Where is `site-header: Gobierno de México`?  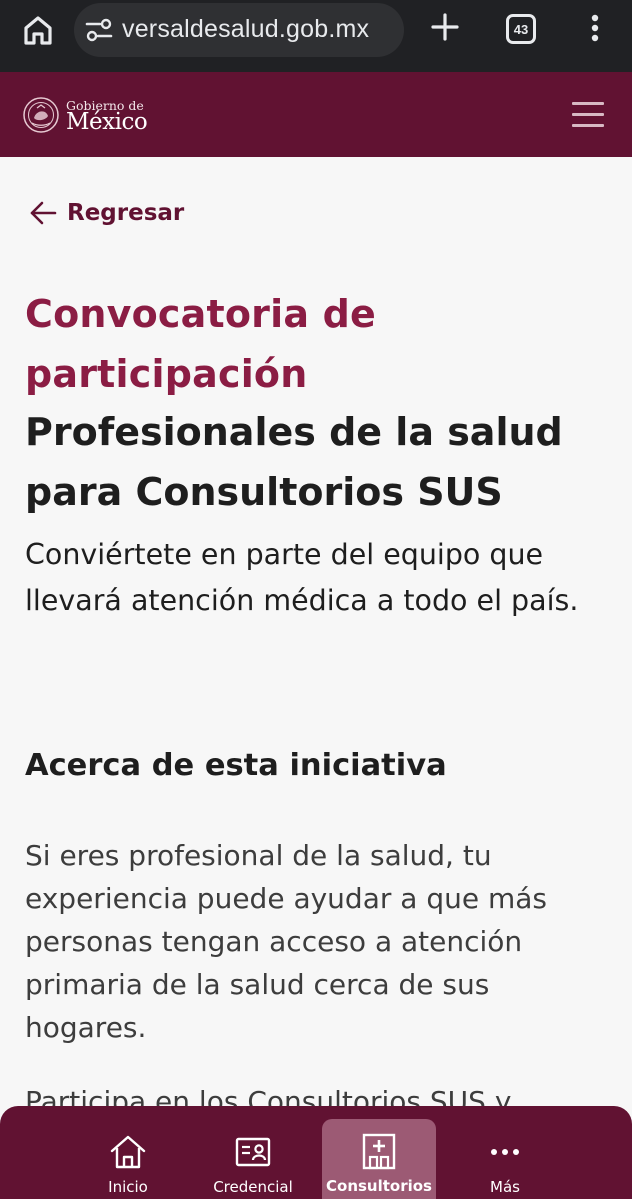 site-header: Gobierno de México is located at coordinates (316, 114).